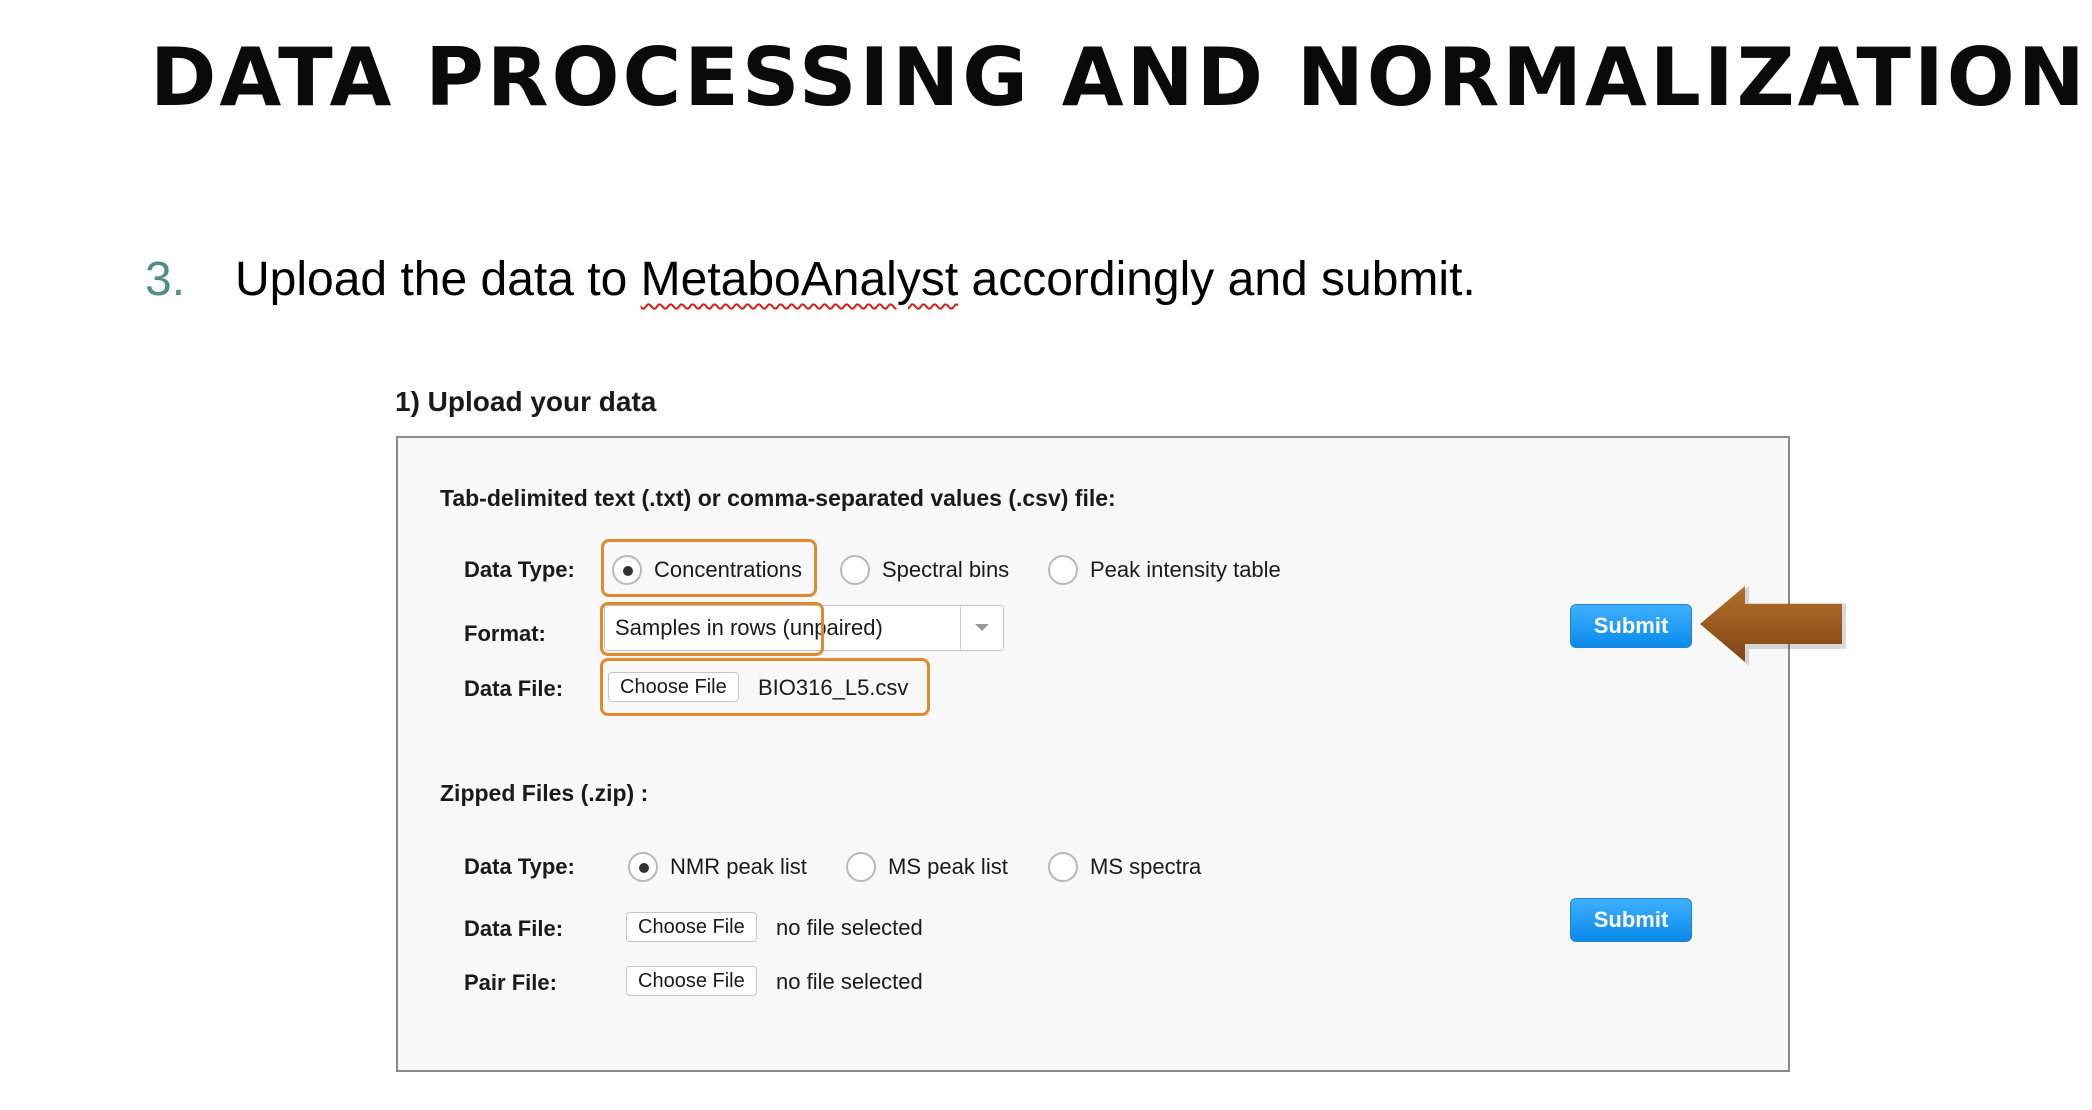 The width and height of the screenshot is (2092, 1110). What do you see at coordinates (728, 570) in the screenshot?
I see `option-concentrations: Concentrations` at bounding box center [728, 570].